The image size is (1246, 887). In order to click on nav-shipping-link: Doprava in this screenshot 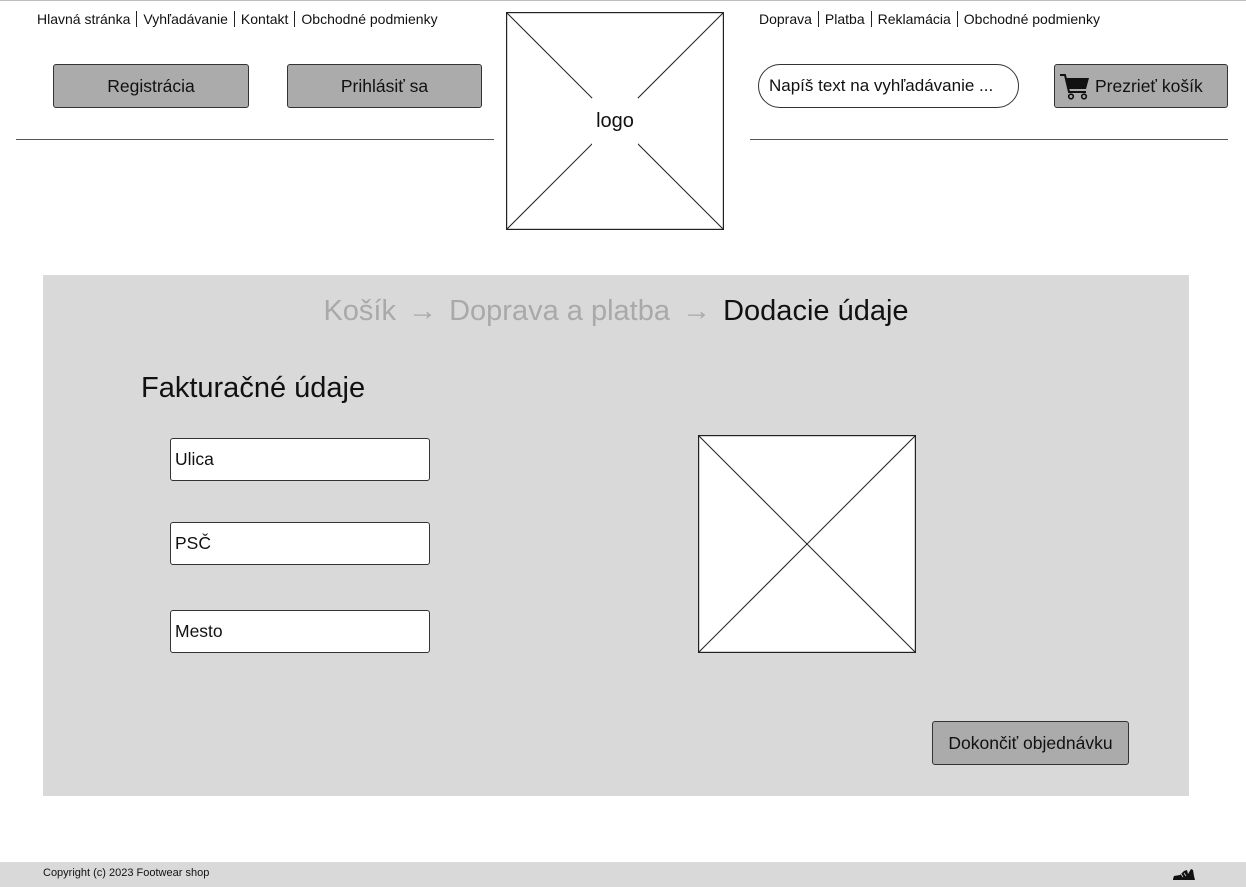, I will do `click(785, 19)`.